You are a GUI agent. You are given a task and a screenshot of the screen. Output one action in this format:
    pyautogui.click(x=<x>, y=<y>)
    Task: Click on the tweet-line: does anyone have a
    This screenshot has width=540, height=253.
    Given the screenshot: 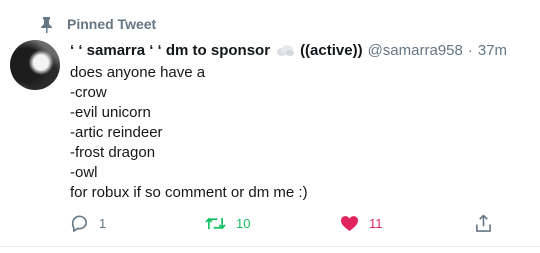 What is the action you would take?
    pyautogui.click(x=138, y=72)
    